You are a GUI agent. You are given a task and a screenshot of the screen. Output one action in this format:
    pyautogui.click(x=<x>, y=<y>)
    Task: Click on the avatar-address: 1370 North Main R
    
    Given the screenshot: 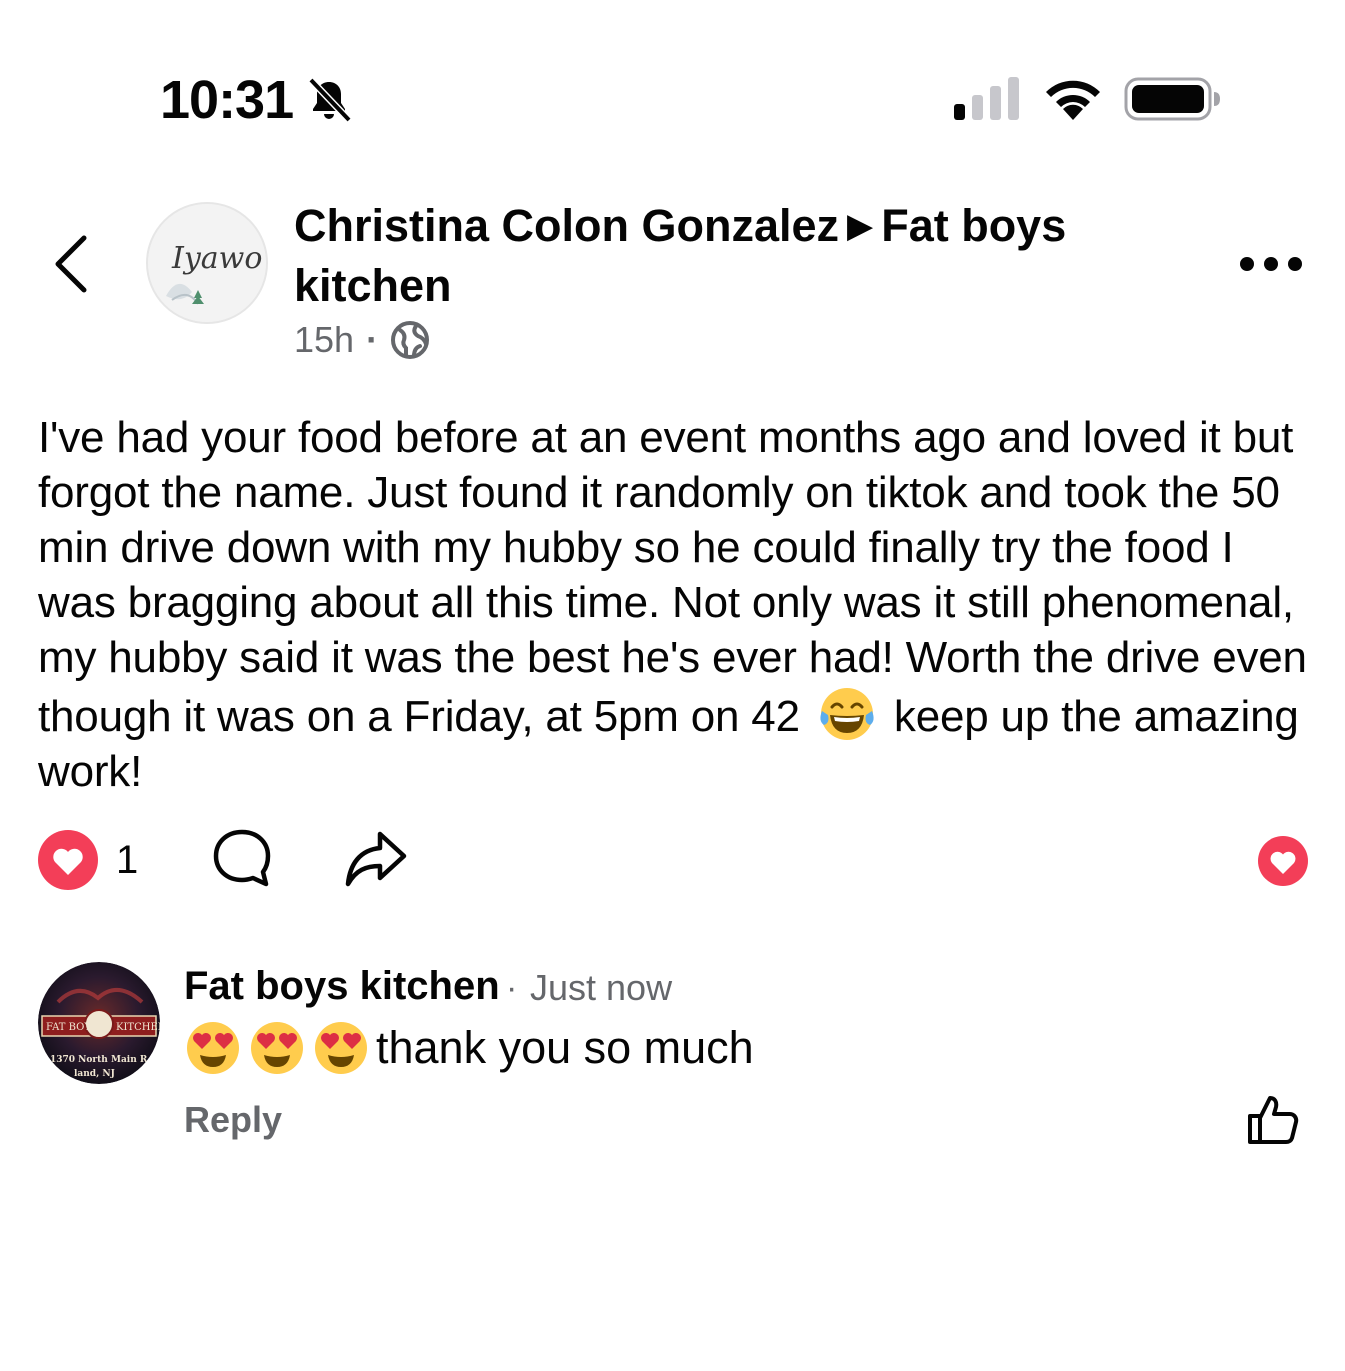 What is the action you would take?
    pyautogui.click(x=99, y=1060)
    